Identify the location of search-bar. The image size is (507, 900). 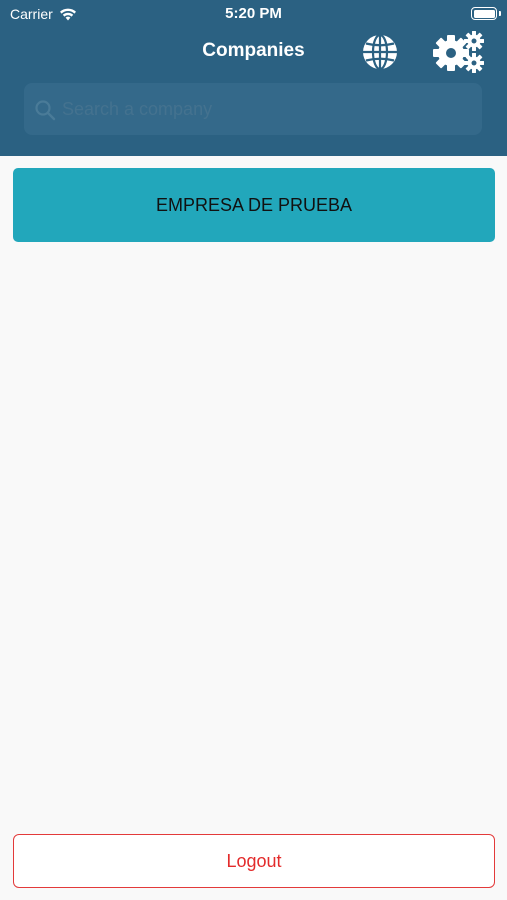
(253, 109).